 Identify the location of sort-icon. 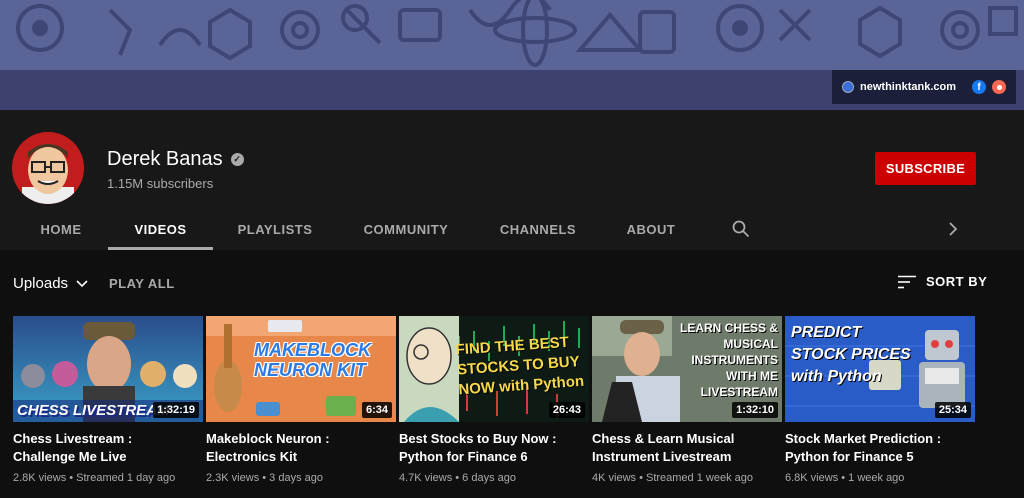
(907, 281).